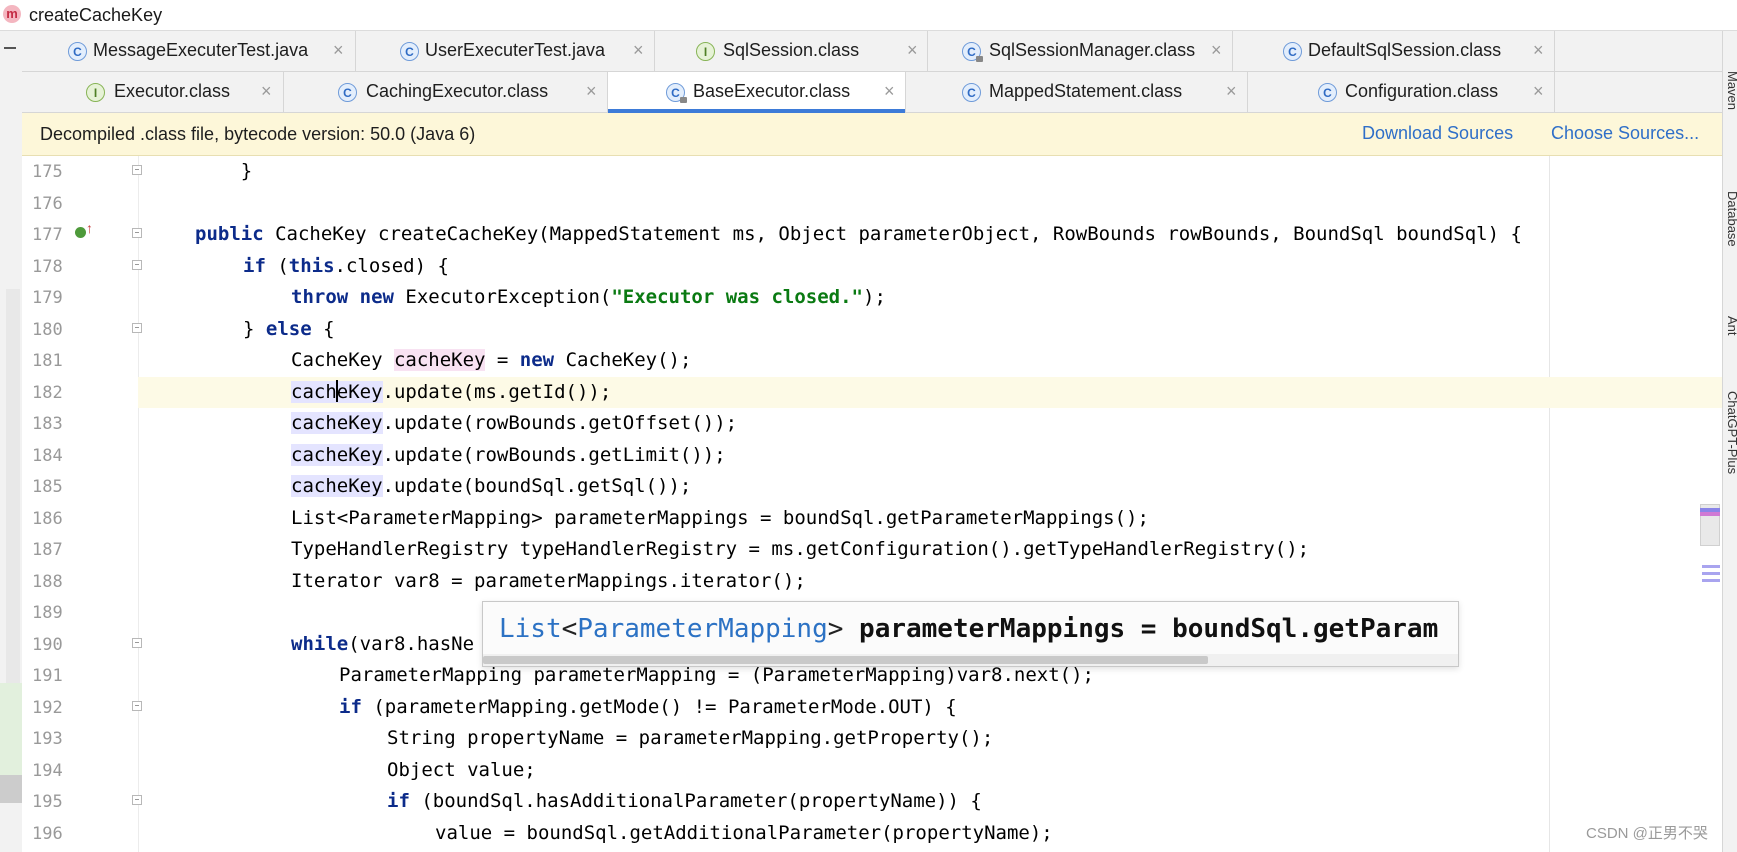  I want to click on code-line: Object value;, so click(930, 770).